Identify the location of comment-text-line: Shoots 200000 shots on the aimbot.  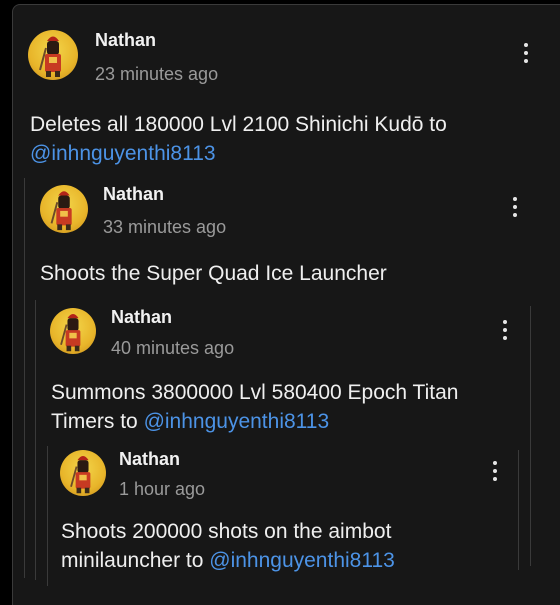
(226, 531).